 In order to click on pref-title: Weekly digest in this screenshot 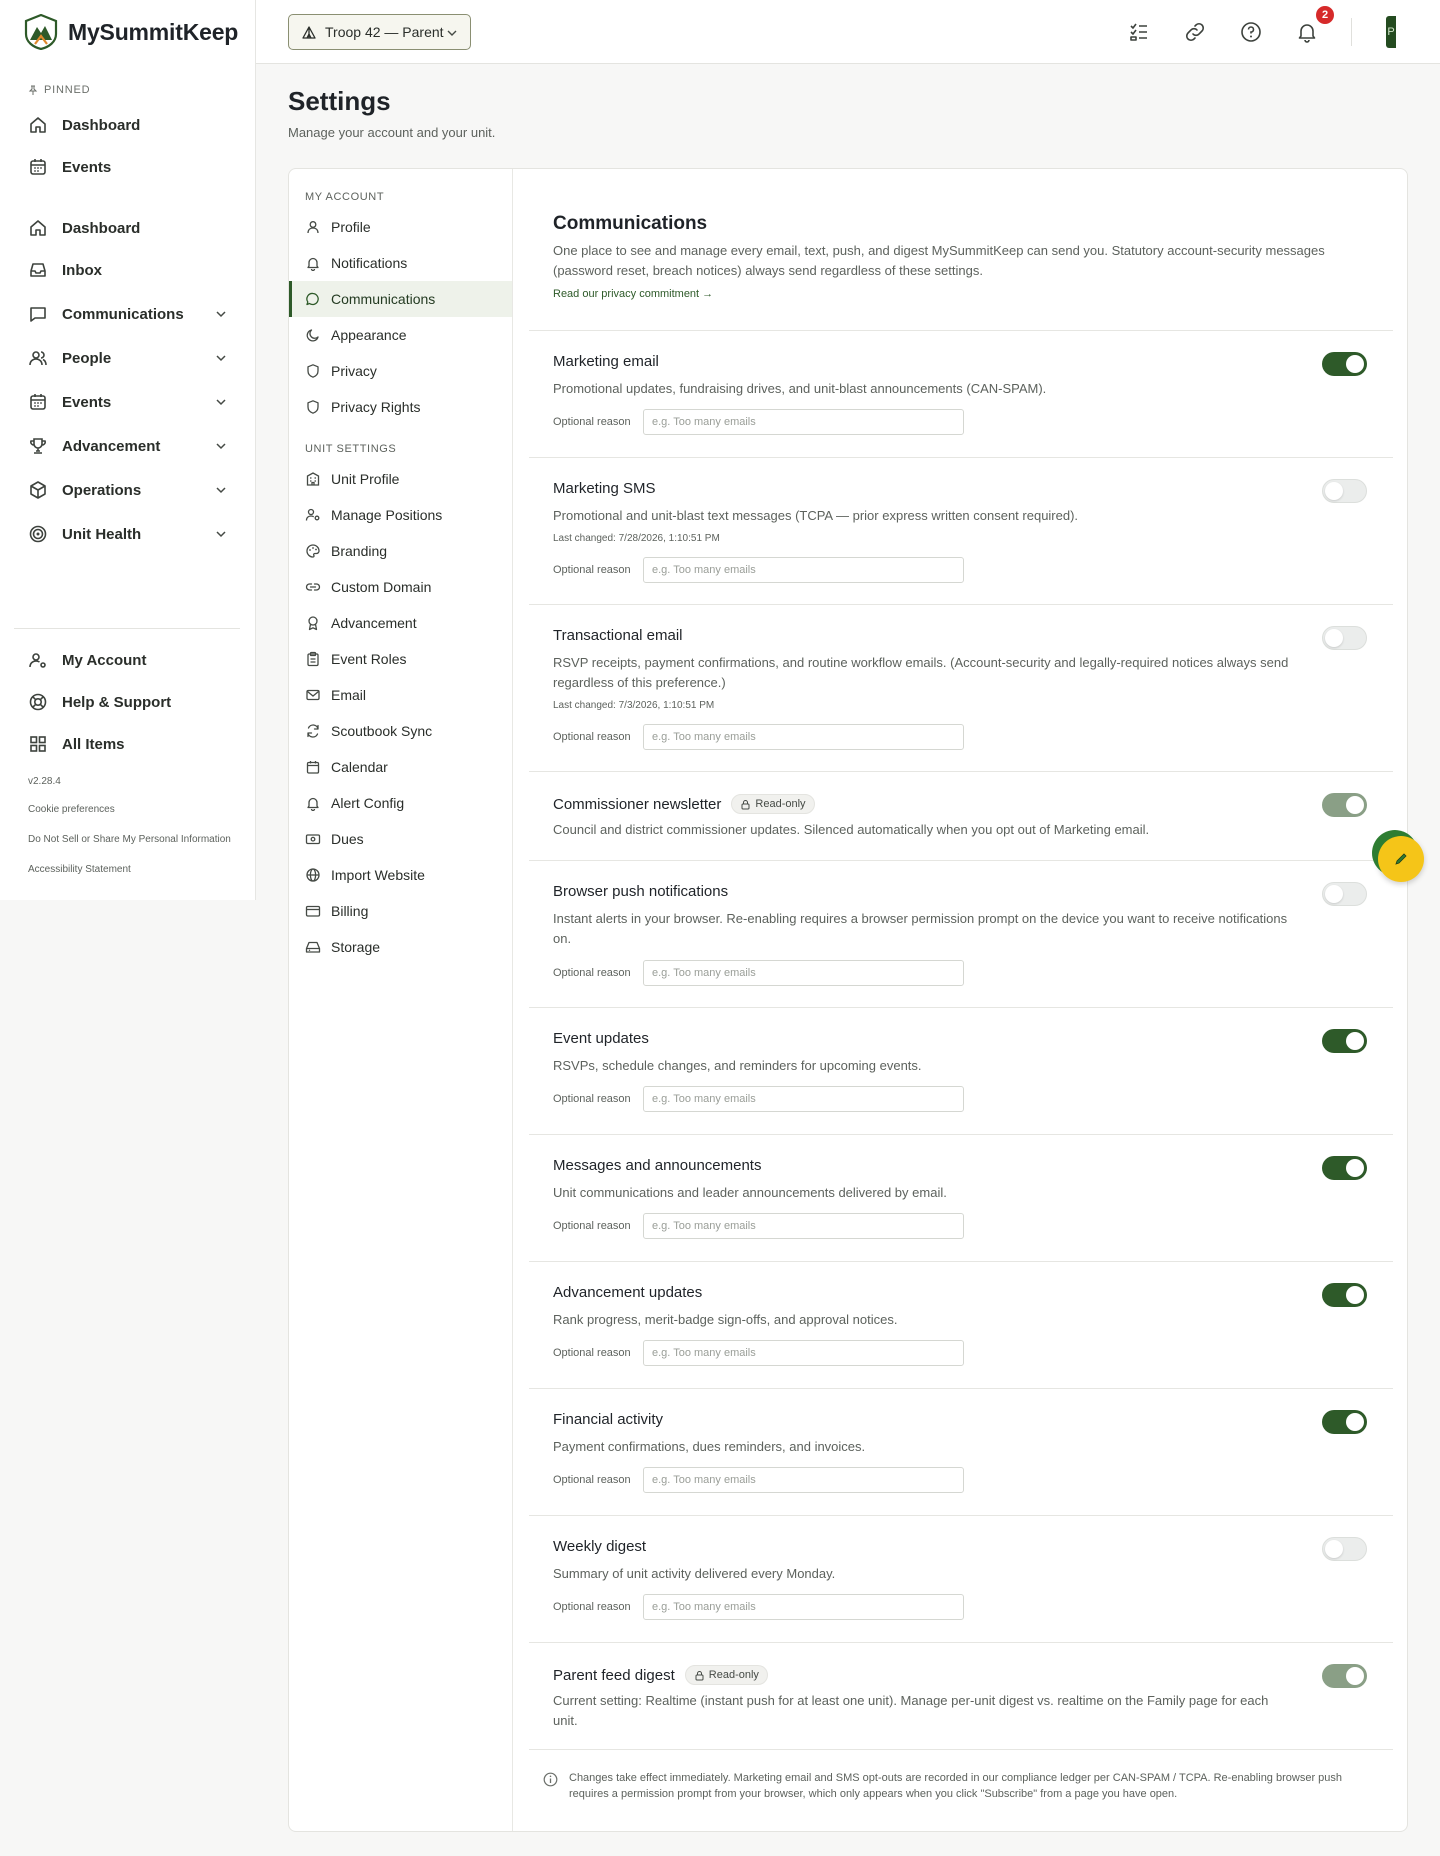, I will do `click(599, 1546)`.